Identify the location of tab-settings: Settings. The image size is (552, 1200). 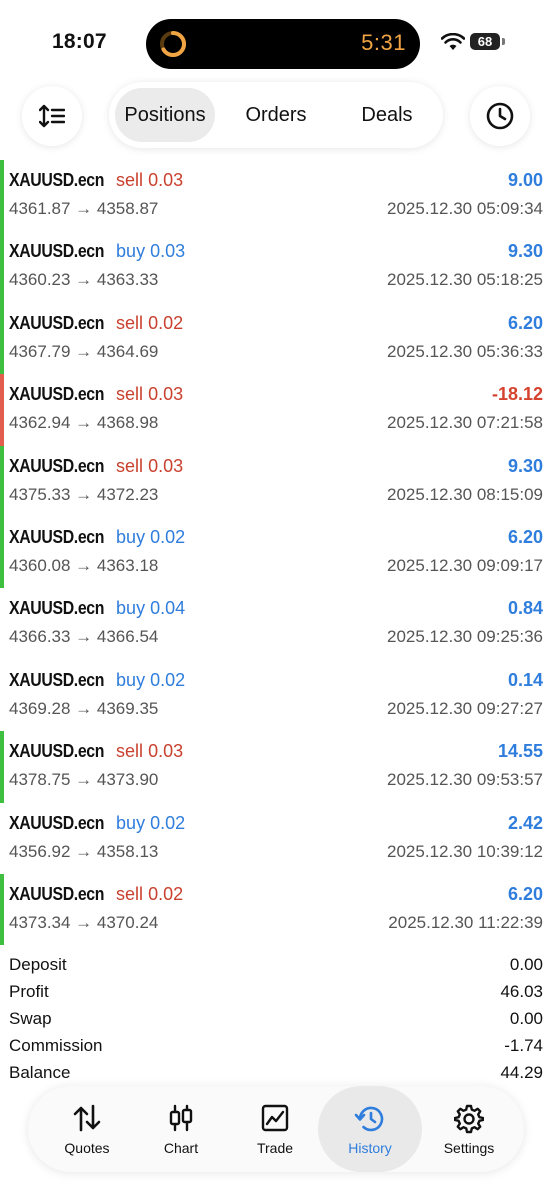
(469, 1129).